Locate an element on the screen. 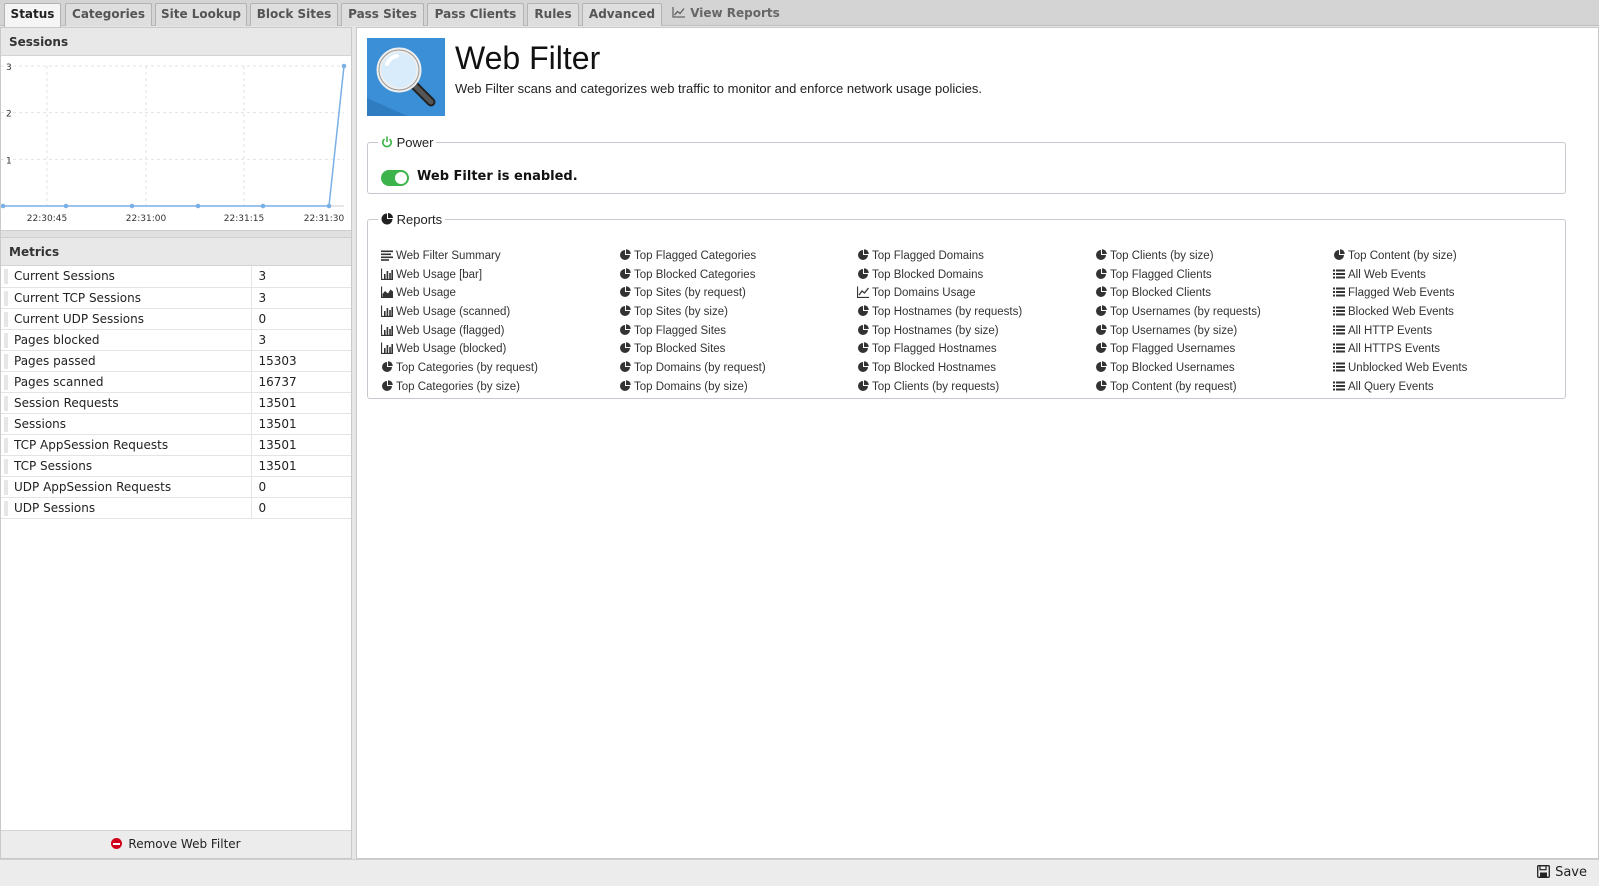 This screenshot has width=1599, height=886. report-link: Top Flagged Clients is located at coordinates (1153, 275).